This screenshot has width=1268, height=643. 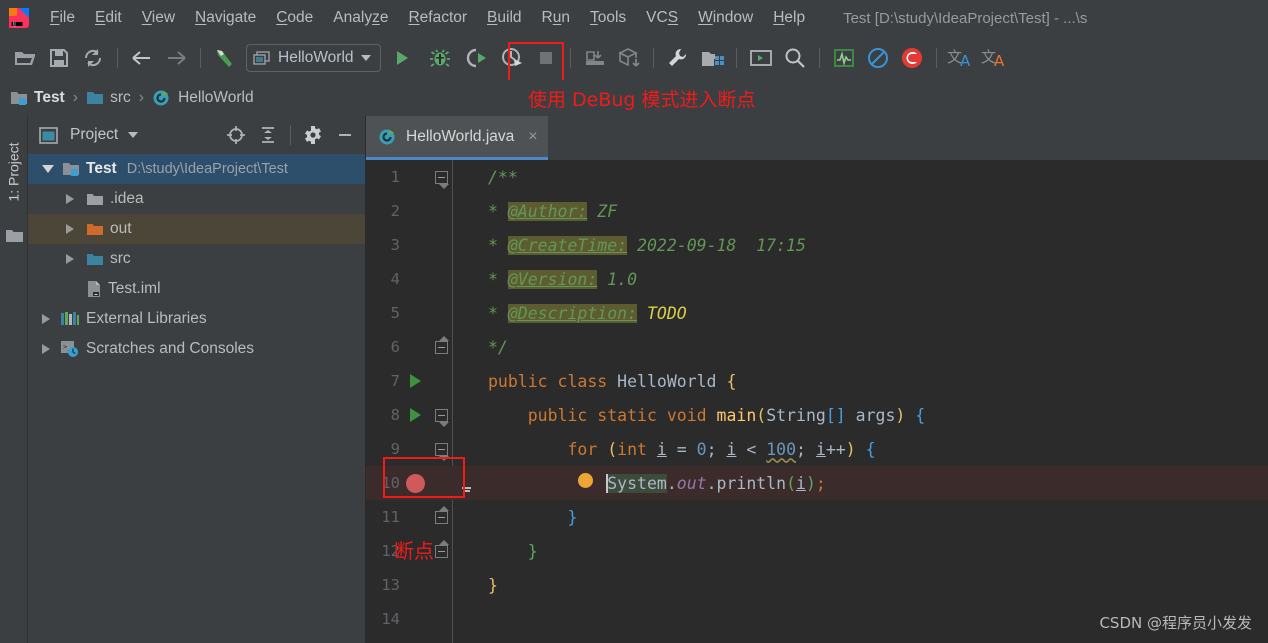 What do you see at coordinates (629, 58) in the screenshot?
I see `commit-icon` at bounding box center [629, 58].